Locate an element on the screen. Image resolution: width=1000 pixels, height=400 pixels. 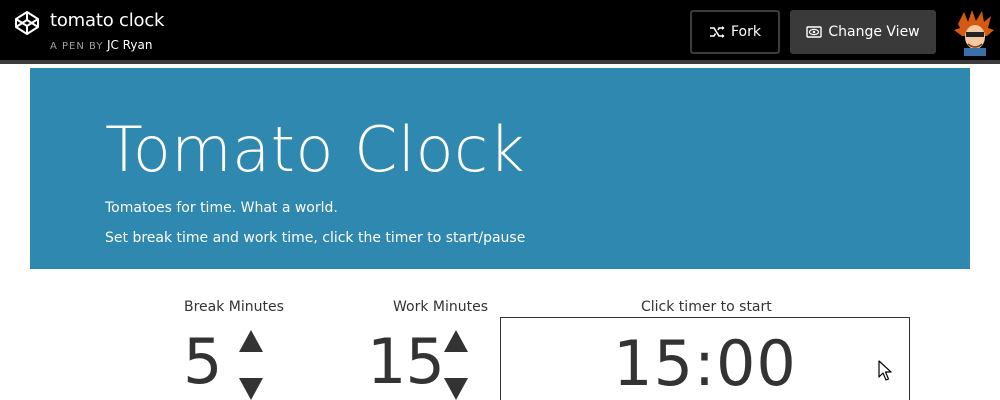
hero-tagline: Tomatoes for time. What a world. is located at coordinates (221, 208).